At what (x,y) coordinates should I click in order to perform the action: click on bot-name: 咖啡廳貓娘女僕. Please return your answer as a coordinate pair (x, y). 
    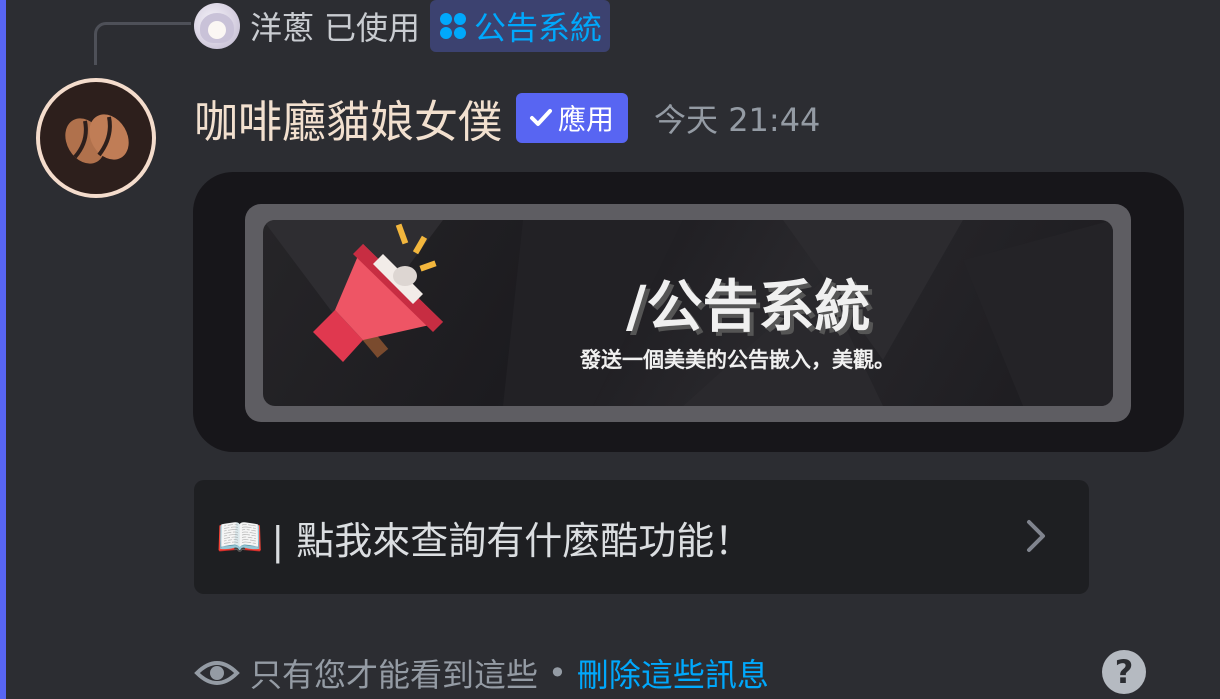
    Looking at the image, I should click on (348, 118).